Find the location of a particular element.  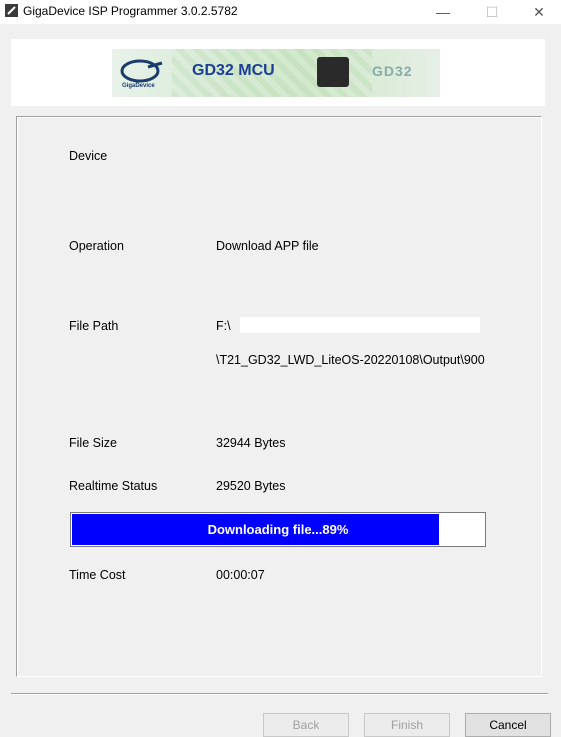

device-label: Device is located at coordinates (88, 156).